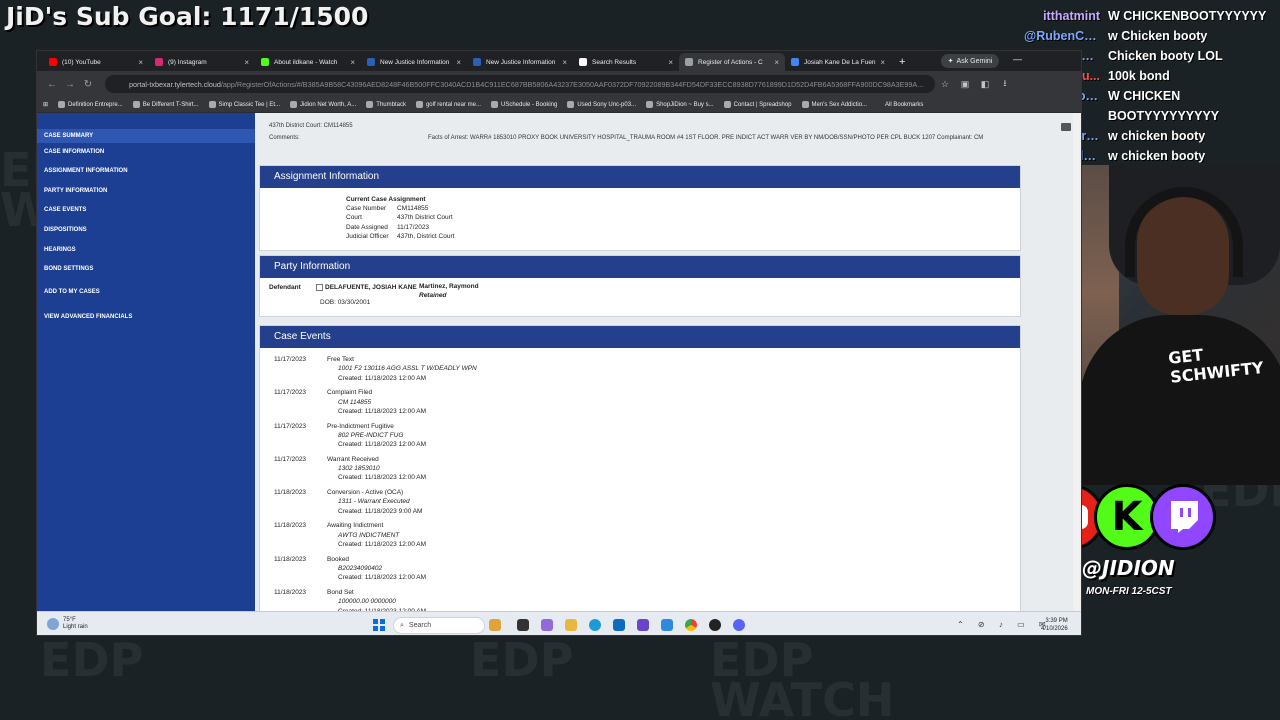  What do you see at coordinates (350, 393) in the screenshot?
I see `event-title: Complaint Filed` at bounding box center [350, 393].